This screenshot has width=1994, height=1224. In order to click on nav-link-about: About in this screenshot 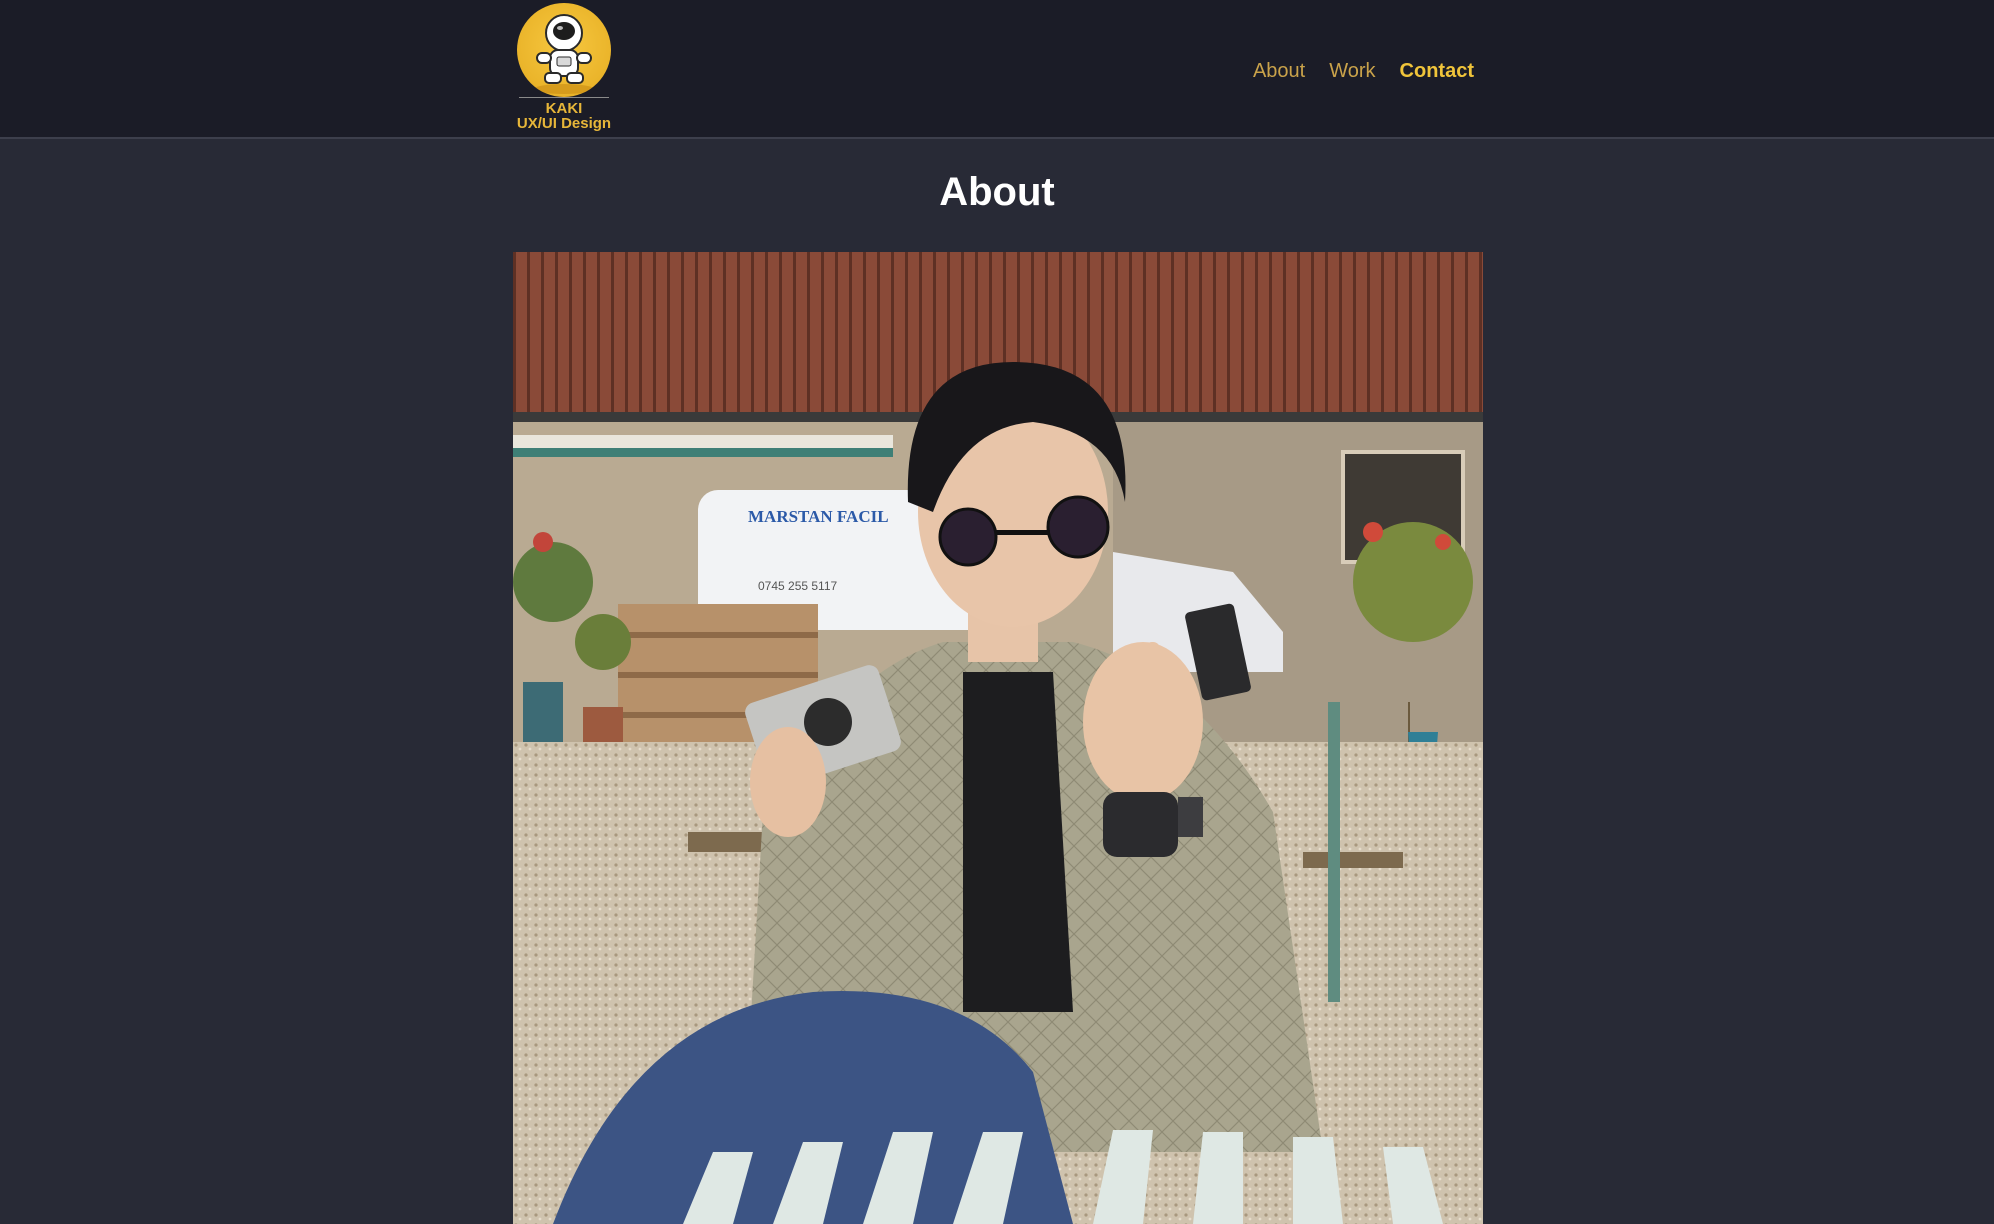, I will do `click(1279, 71)`.